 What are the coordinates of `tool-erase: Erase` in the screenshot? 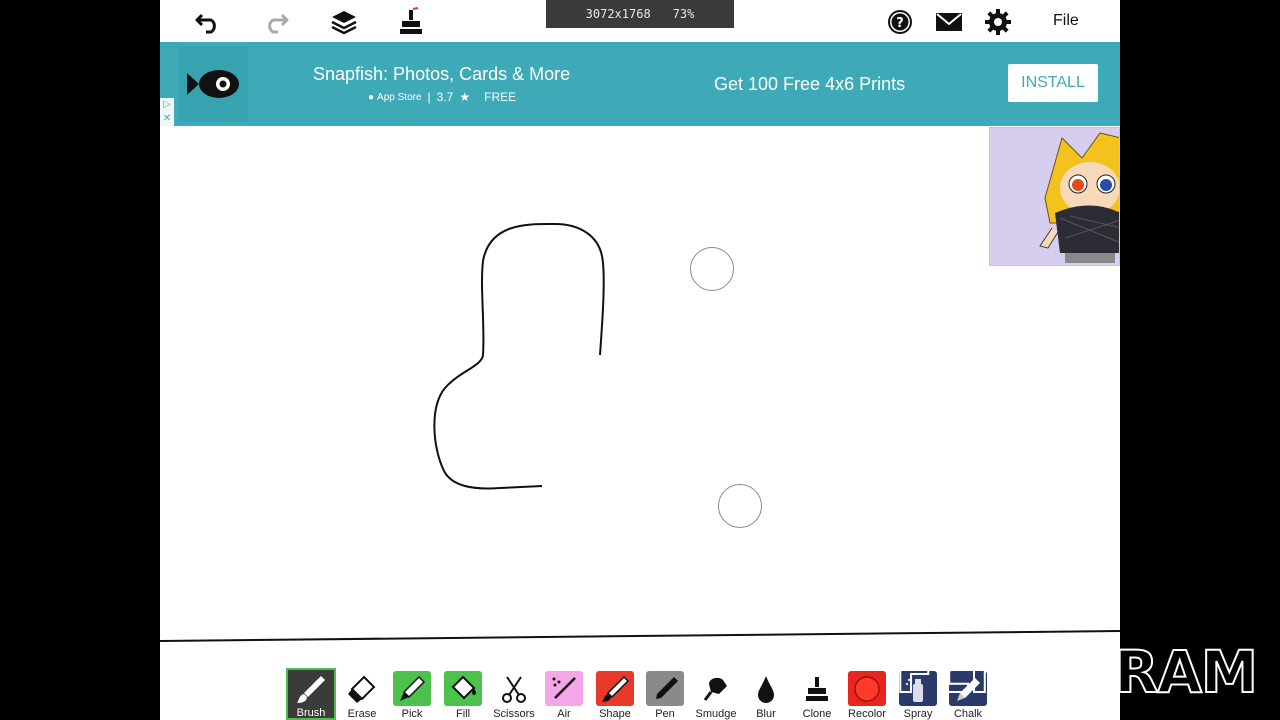 It's located at (362, 694).